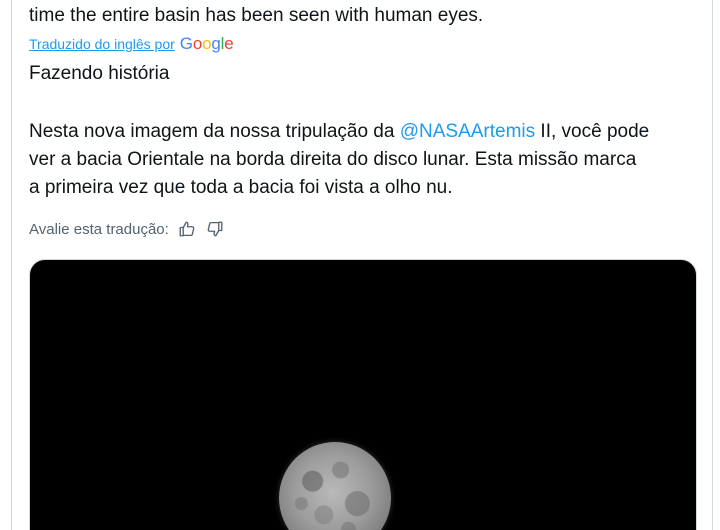 The image size is (720, 530). What do you see at coordinates (335, 486) in the screenshot?
I see `moon-photo` at bounding box center [335, 486].